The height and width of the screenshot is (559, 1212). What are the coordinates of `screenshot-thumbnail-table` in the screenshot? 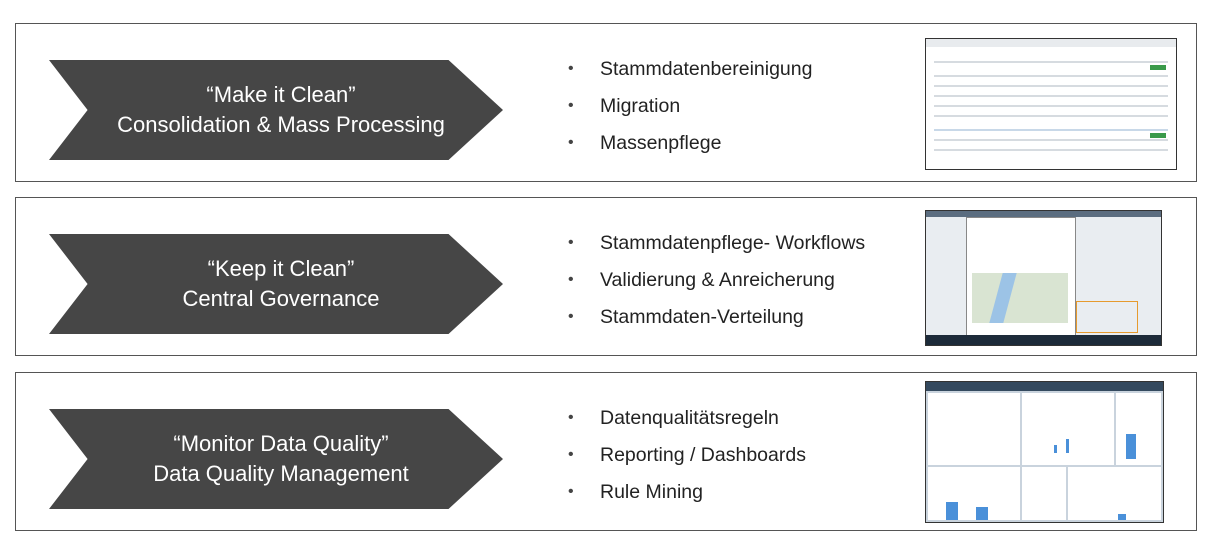 It's located at (1051, 104).